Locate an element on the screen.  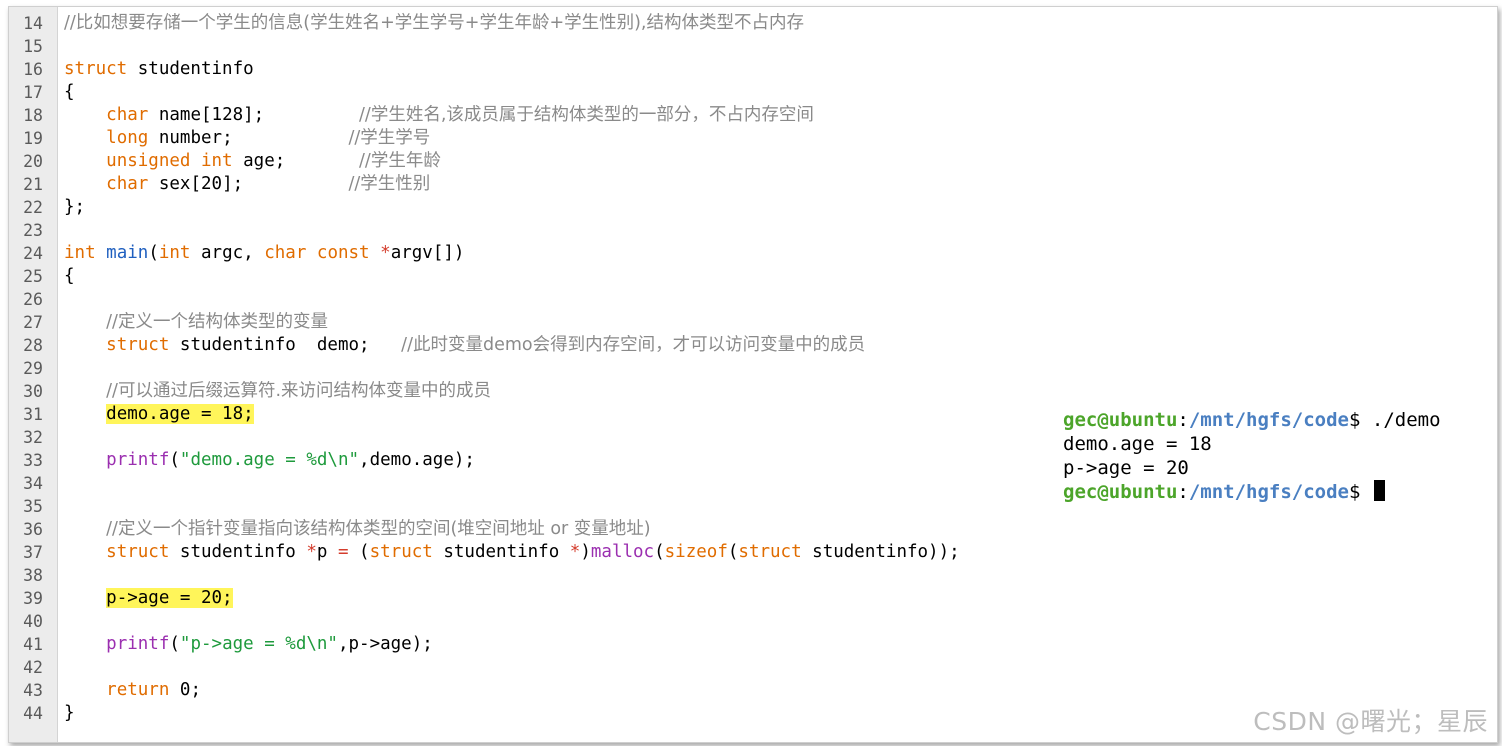
code-token: char is located at coordinates (127, 115).